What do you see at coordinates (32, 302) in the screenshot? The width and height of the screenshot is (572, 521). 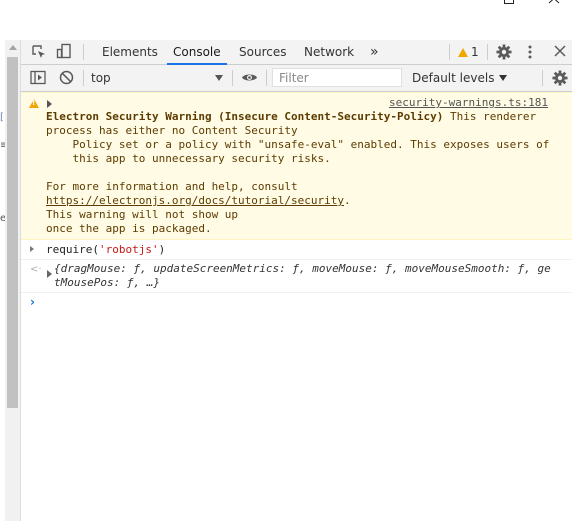 I see `prompt-chevron-icon: ›` at bounding box center [32, 302].